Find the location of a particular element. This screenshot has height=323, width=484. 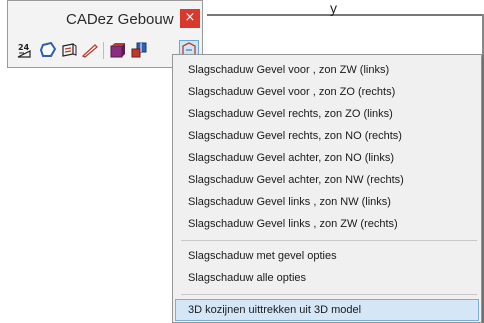

svg-text: 24 is located at coordinates (24, 47).